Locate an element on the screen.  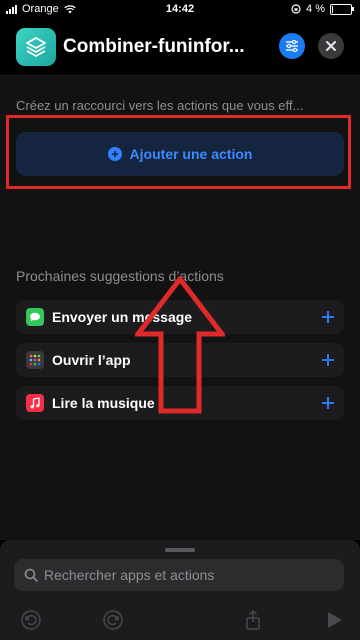
settings-button is located at coordinates (292, 46).